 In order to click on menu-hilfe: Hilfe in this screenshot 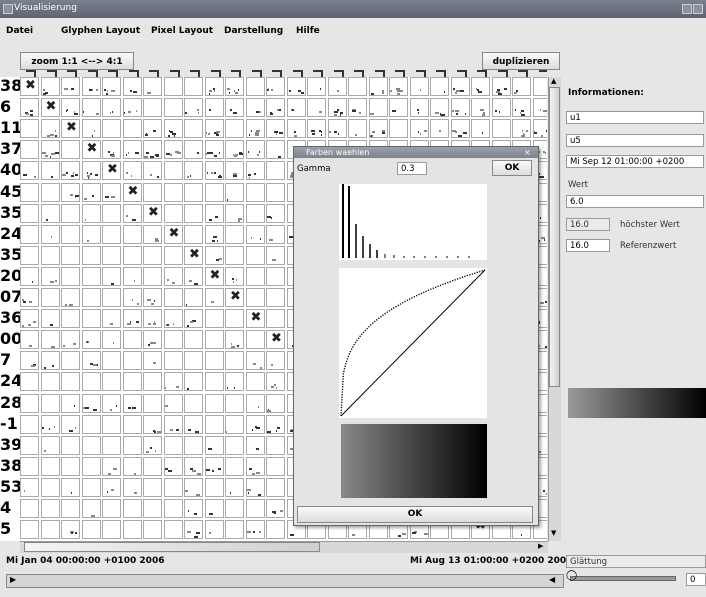, I will do `click(308, 31)`.